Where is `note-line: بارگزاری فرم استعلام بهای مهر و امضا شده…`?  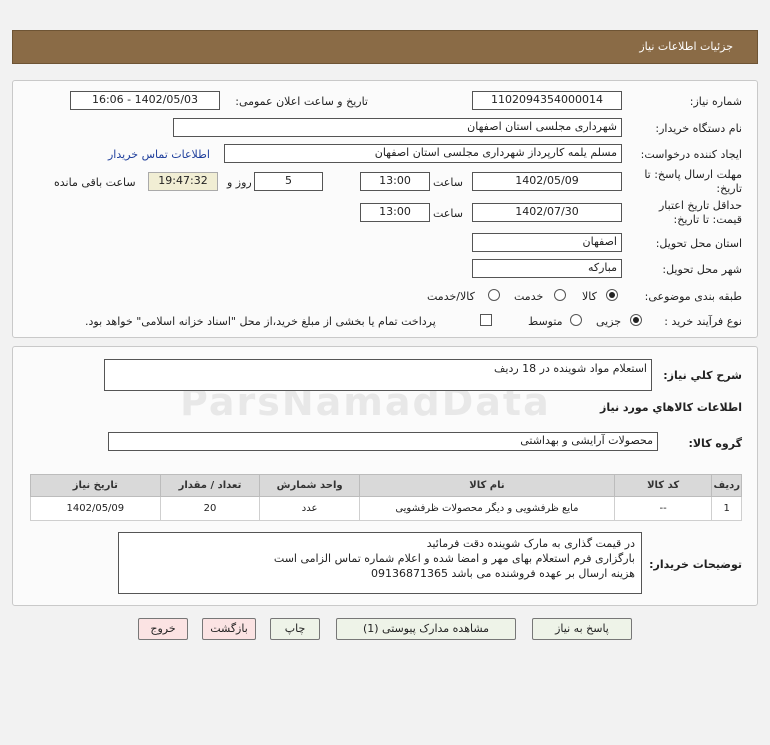
note-line: بارگزاری فرم استعلام بهای مهر و امضا شده… is located at coordinates (454, 558).